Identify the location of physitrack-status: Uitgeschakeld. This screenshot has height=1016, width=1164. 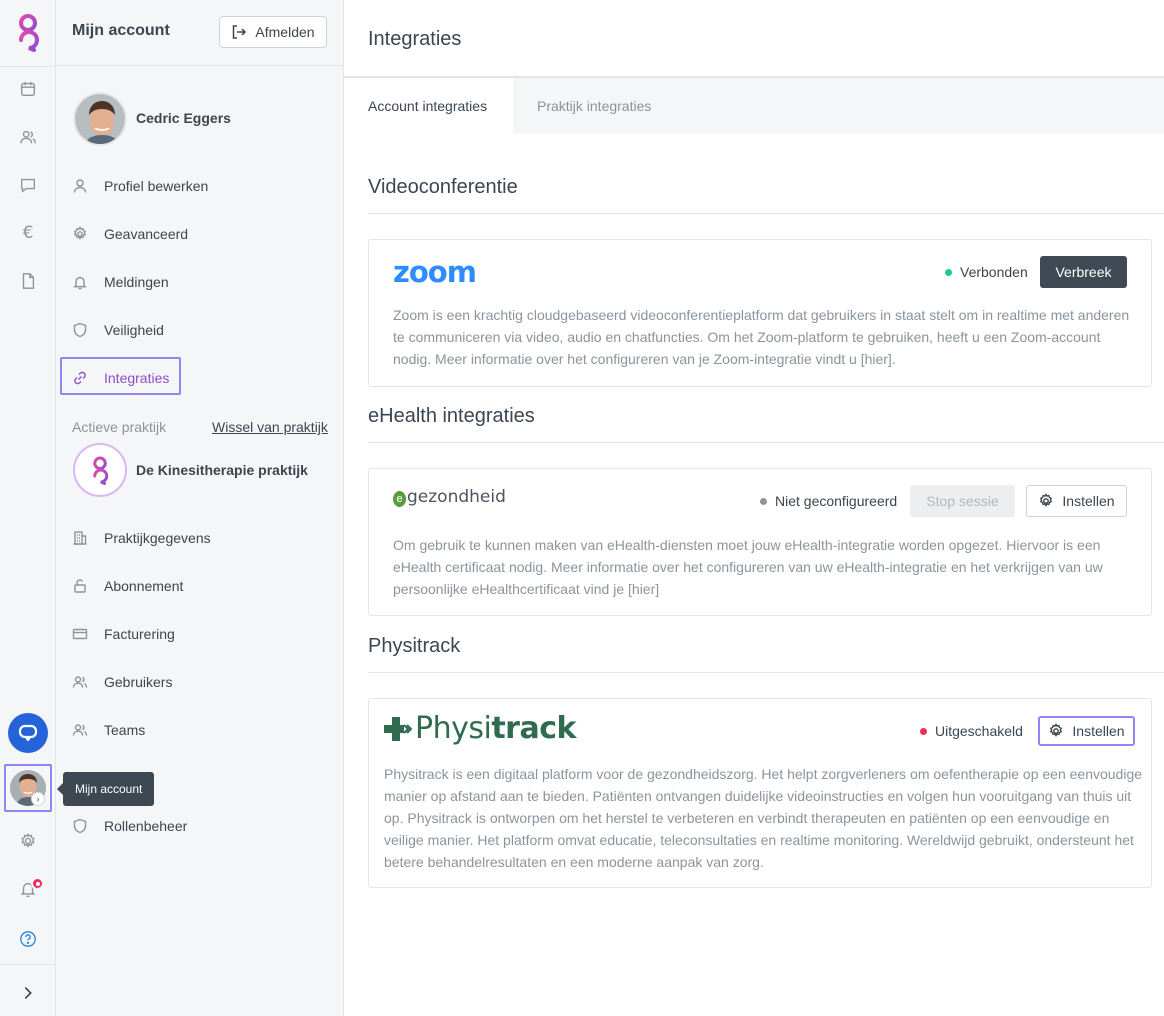
(971, 731).